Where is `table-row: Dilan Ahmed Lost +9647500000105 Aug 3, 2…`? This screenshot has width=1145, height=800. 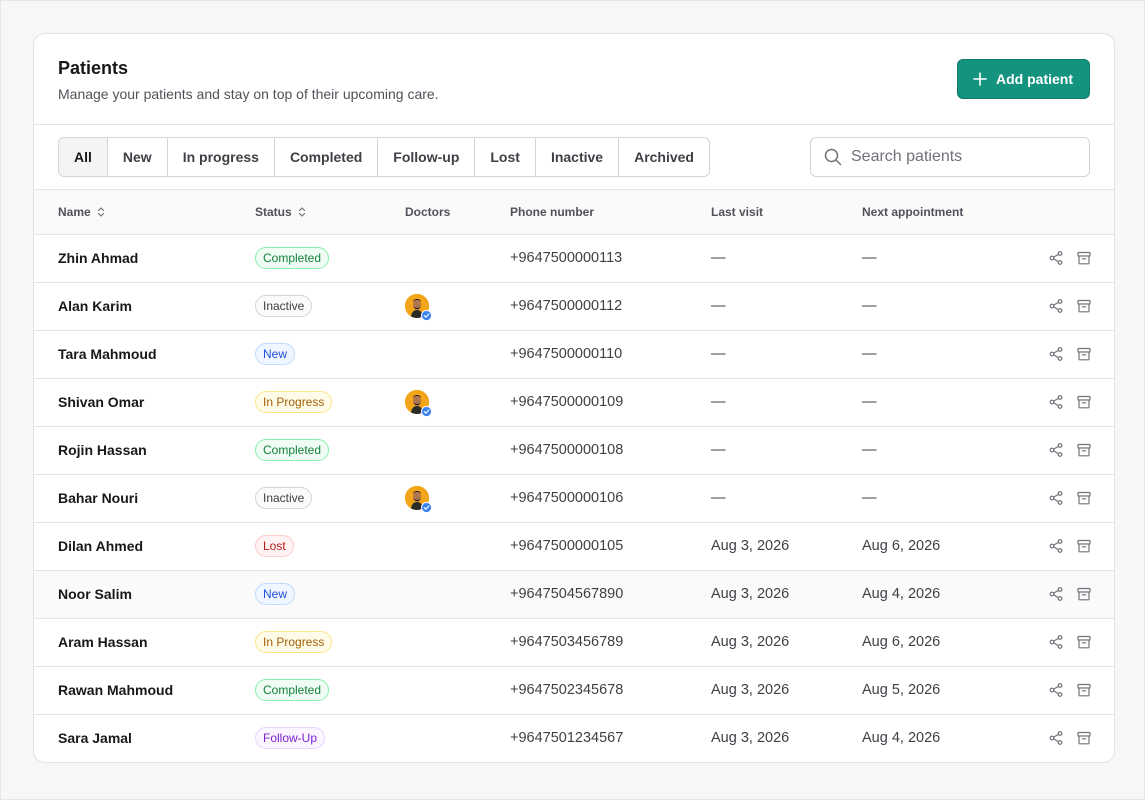
table-row: Dilan Ahmed Lost +9647500000105 Aug 3, 2… is located at coordinates (574, 546).